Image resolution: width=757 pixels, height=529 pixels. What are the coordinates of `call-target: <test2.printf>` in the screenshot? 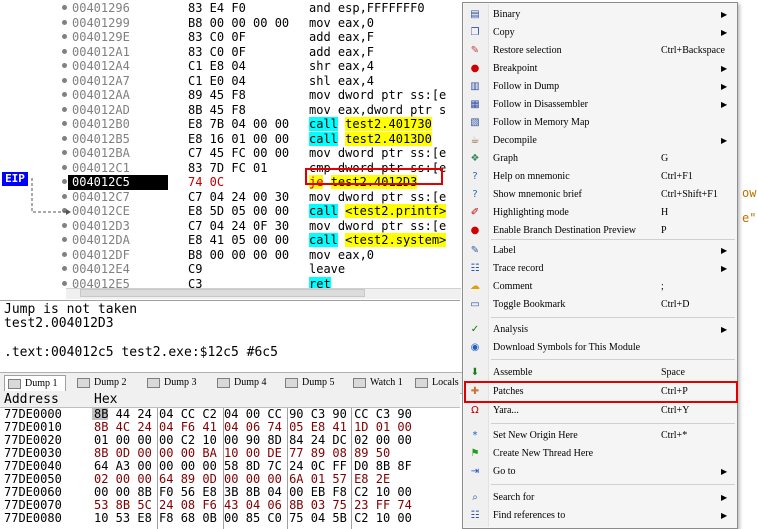 It's located at (396, 211).